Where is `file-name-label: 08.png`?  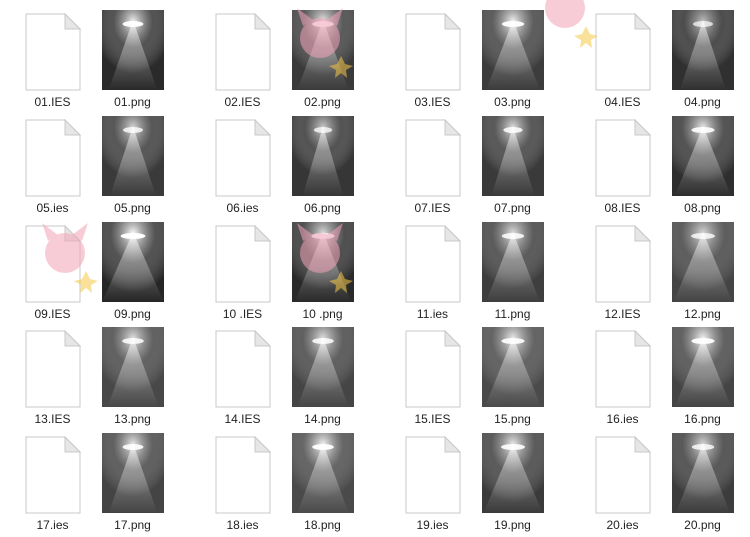 file-name-label: 08.png is located at coordinates (702, 208).